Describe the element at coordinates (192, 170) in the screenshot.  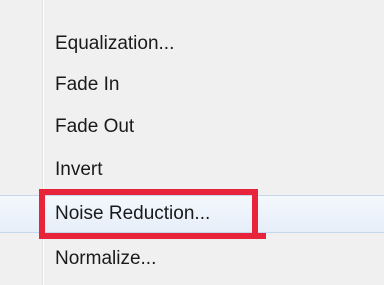
I see `menu-item-invert: Invert` at that location.